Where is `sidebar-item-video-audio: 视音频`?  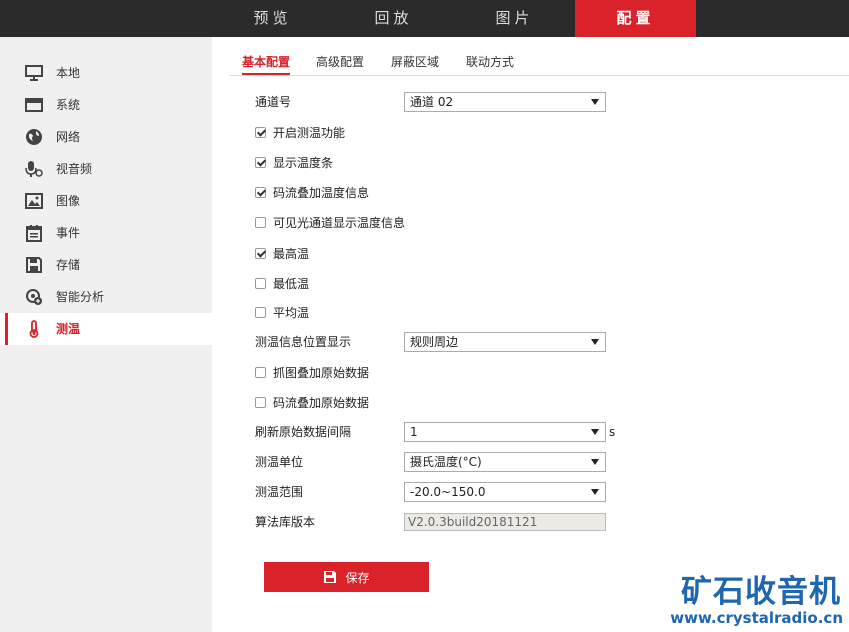
sidebar-item-video-audio: 视音频 is located at coordinates (106, 169).